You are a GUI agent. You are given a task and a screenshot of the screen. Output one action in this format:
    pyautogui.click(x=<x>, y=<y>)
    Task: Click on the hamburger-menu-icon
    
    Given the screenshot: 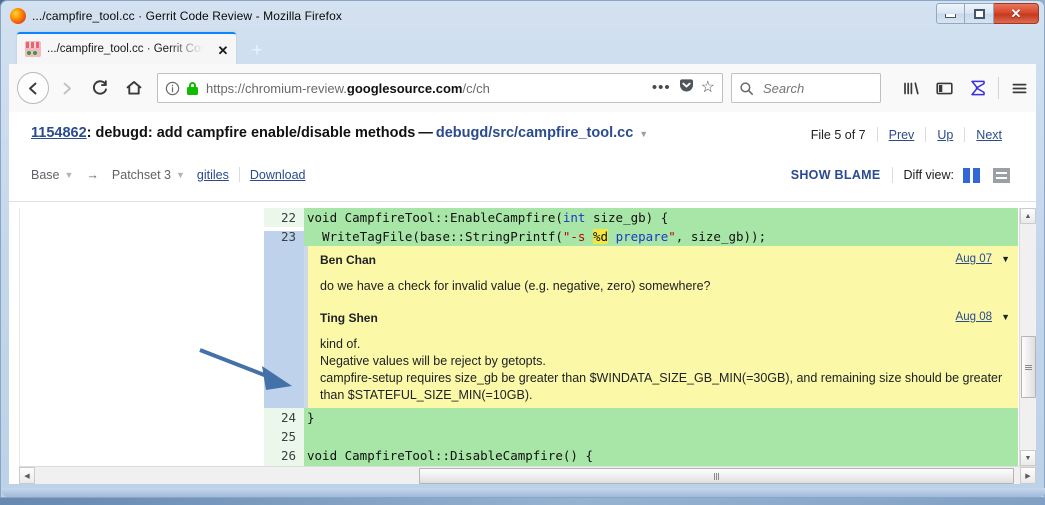 What is the action you would take?
    pyautogui.click(x=1019, y=88)
    